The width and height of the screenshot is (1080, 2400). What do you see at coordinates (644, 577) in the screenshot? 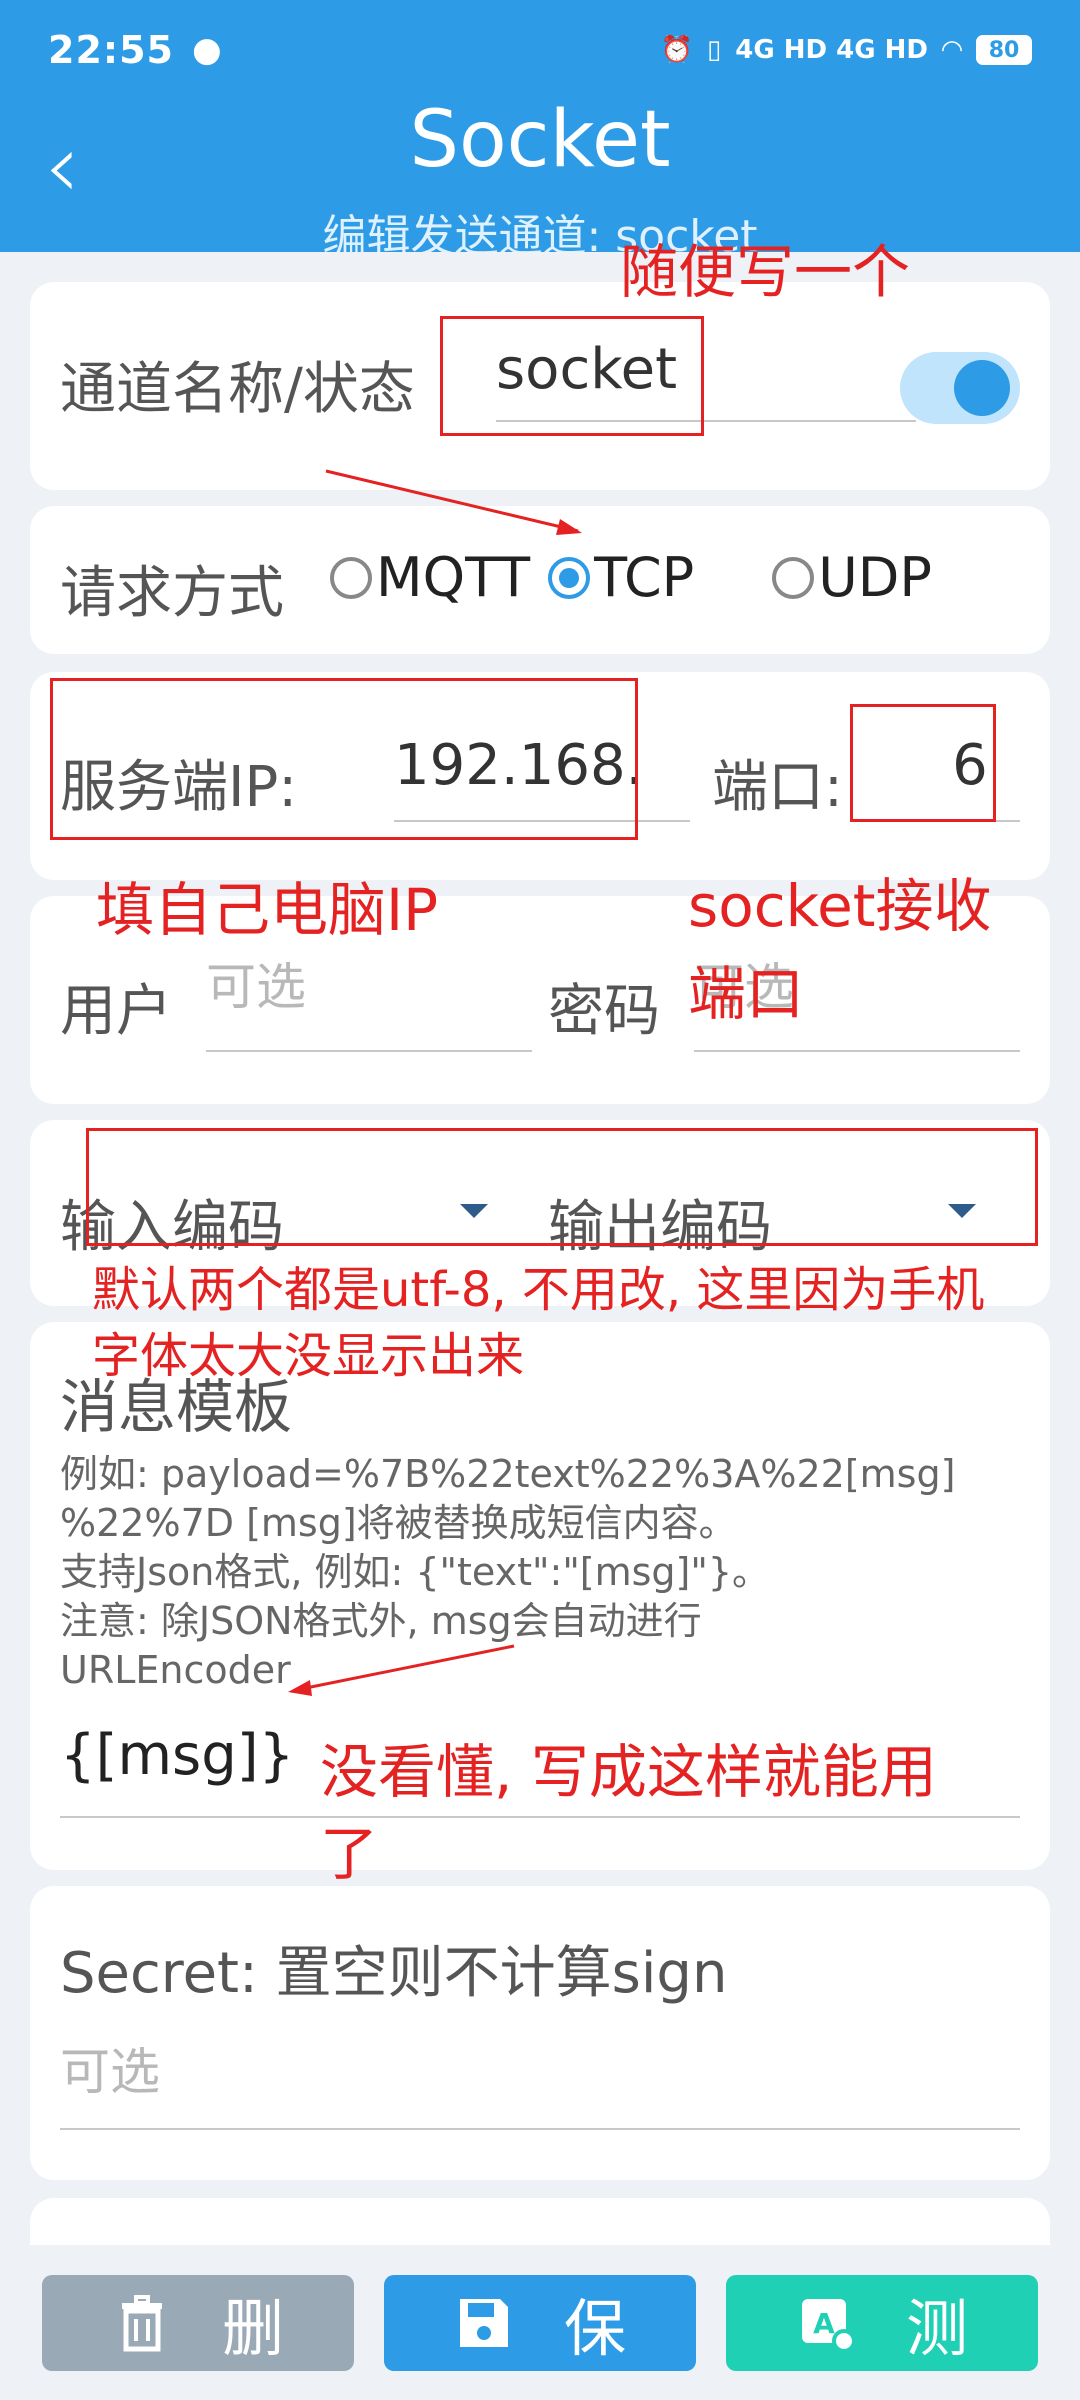
I see `radio-tcp-label: TCP` at bounding box center [644, 577].